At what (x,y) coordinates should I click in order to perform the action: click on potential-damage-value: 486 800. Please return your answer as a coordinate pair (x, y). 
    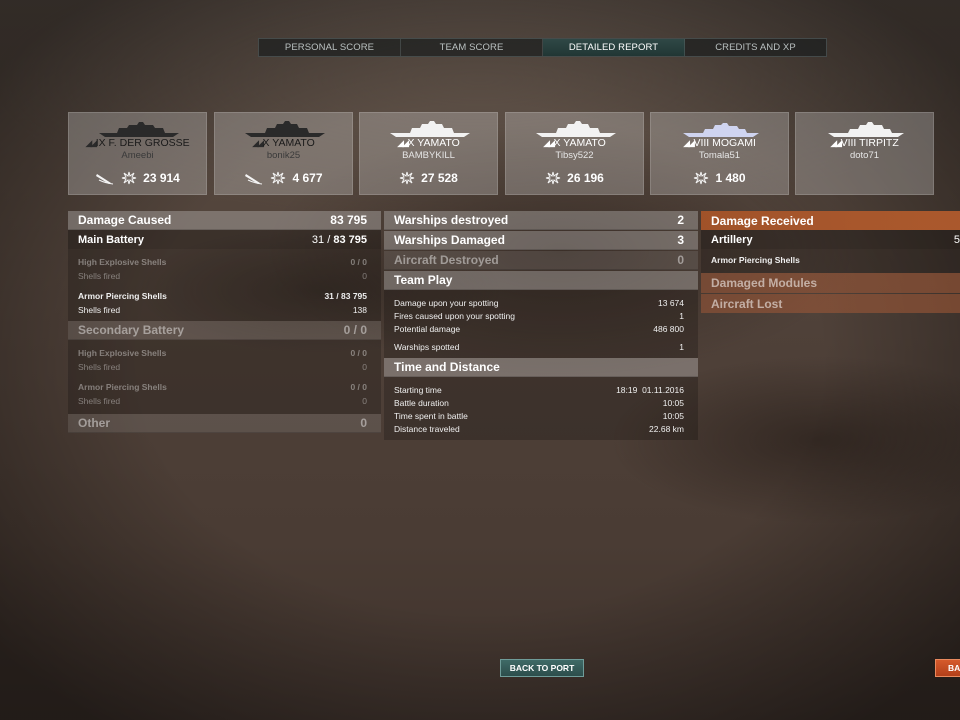
    Looking at the image, I should click on (668, 329).